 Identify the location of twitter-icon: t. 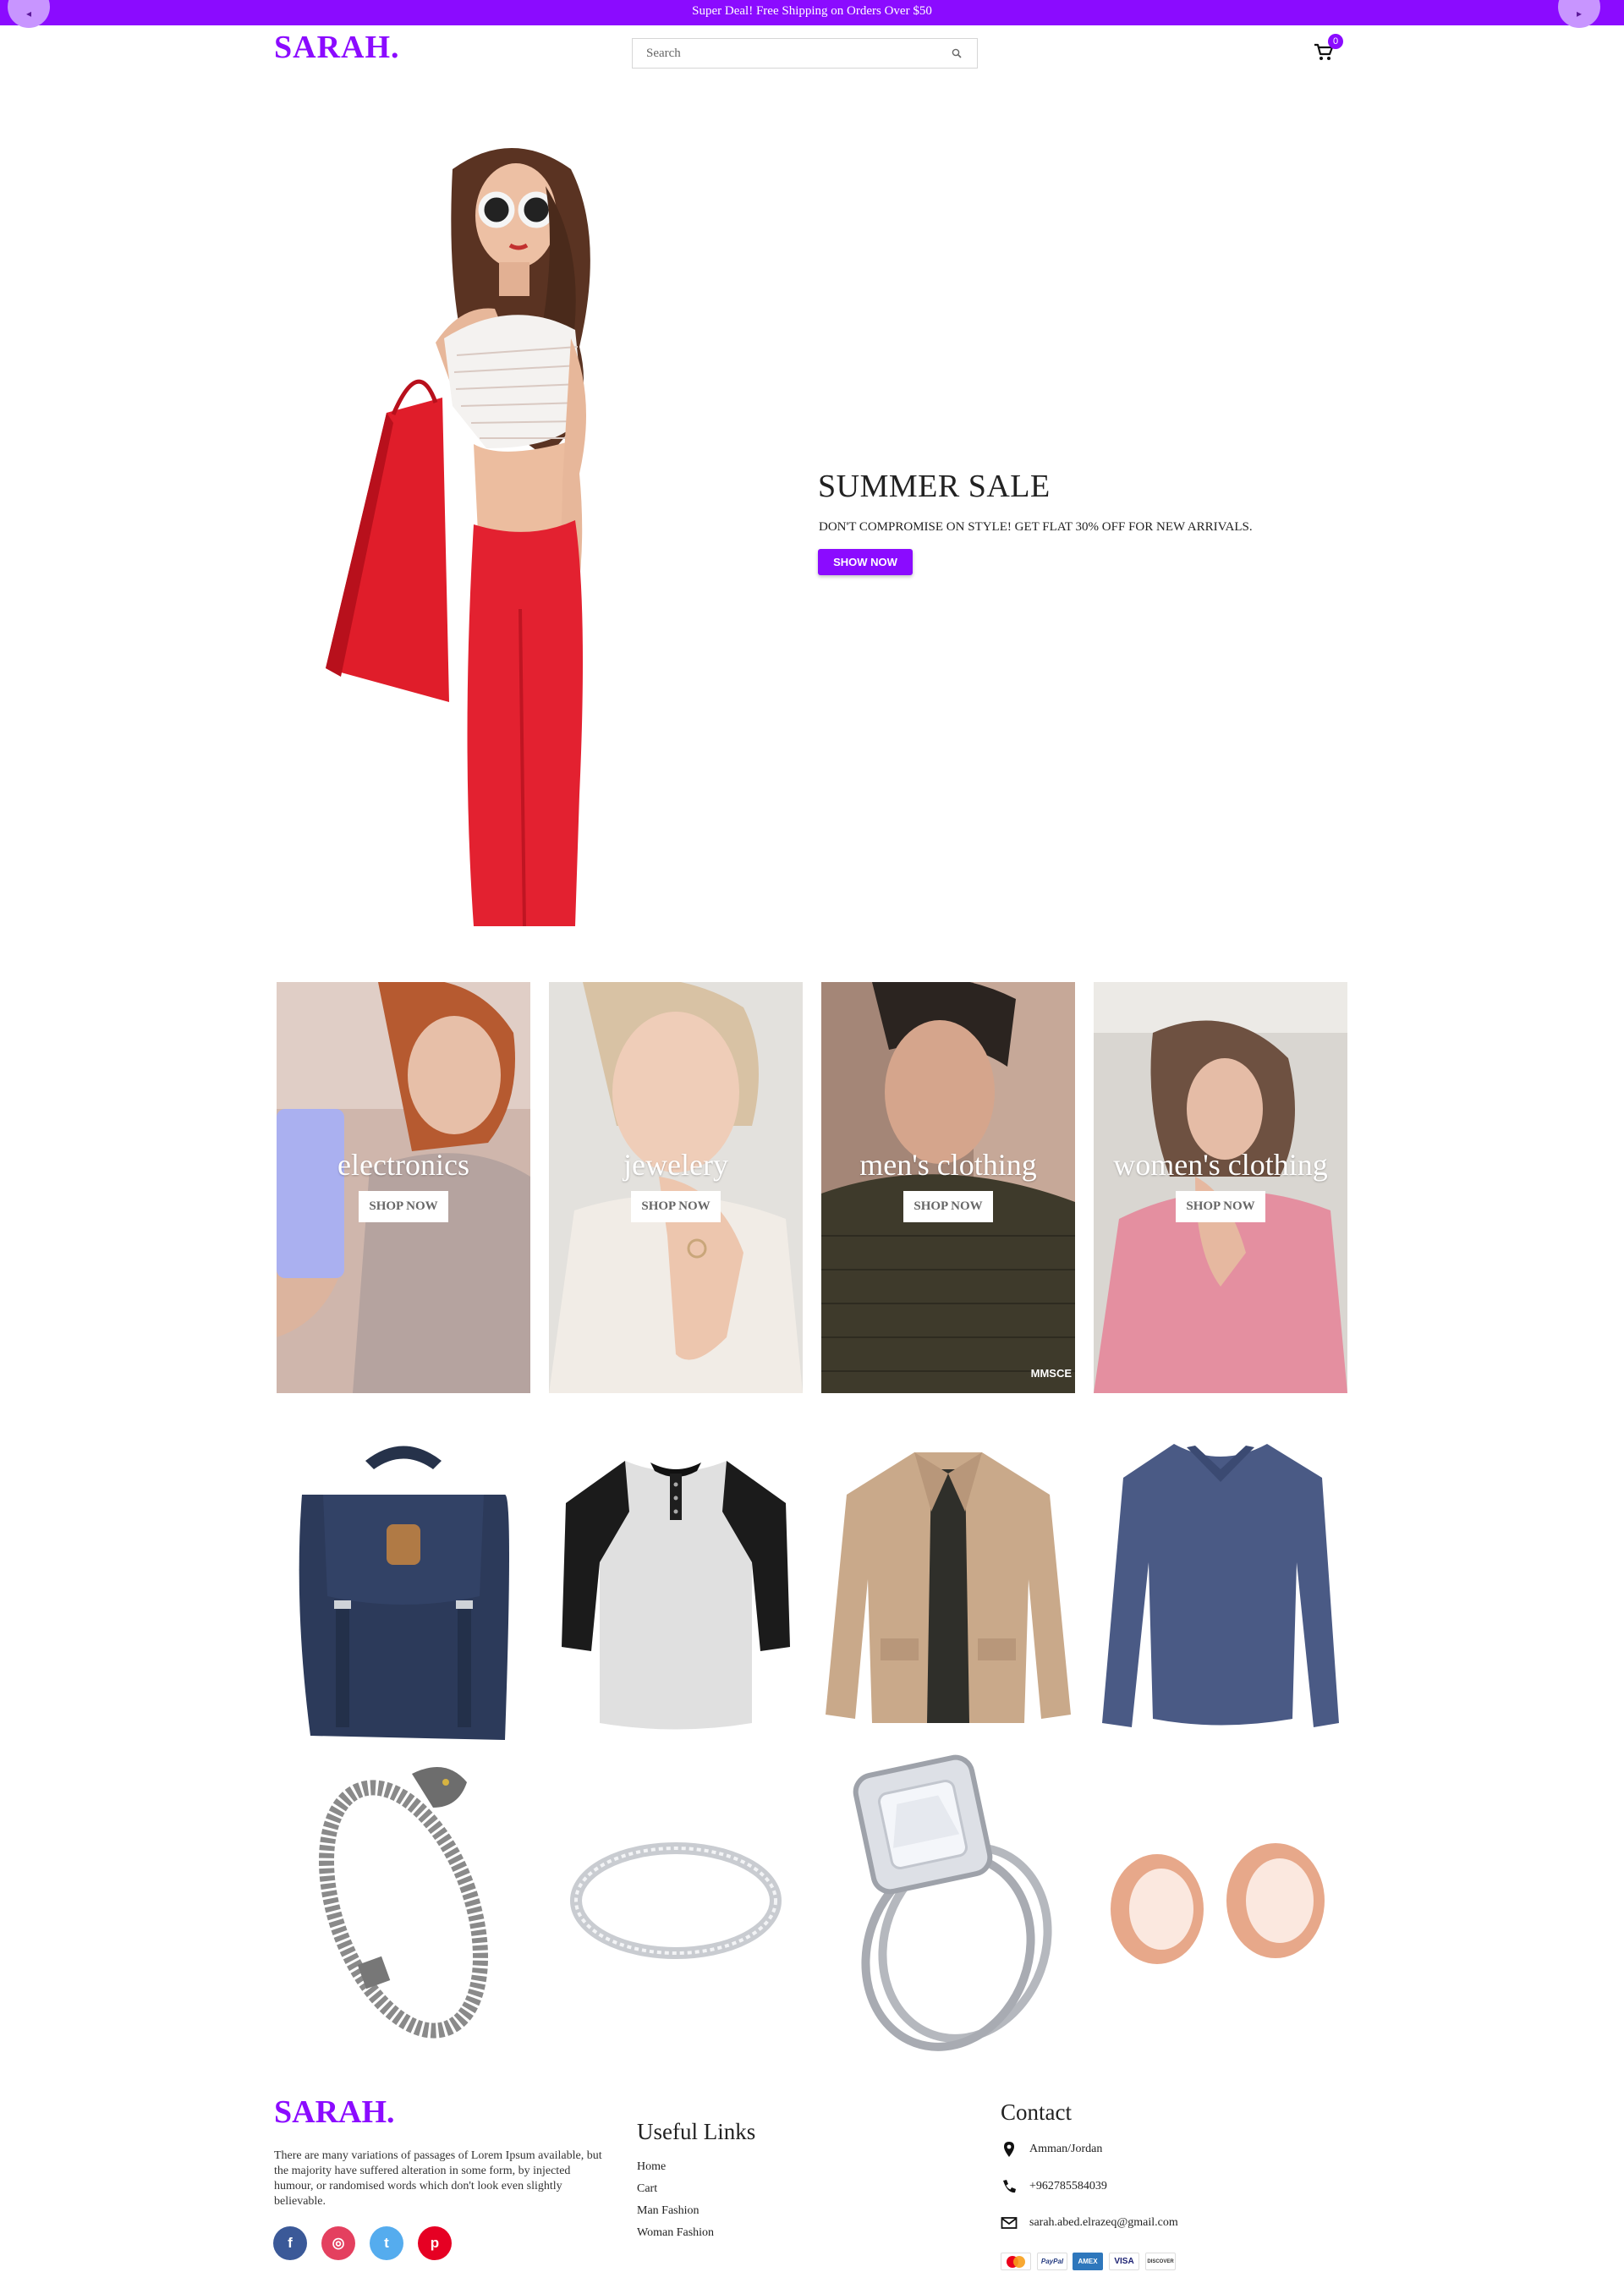
(386, 2243).